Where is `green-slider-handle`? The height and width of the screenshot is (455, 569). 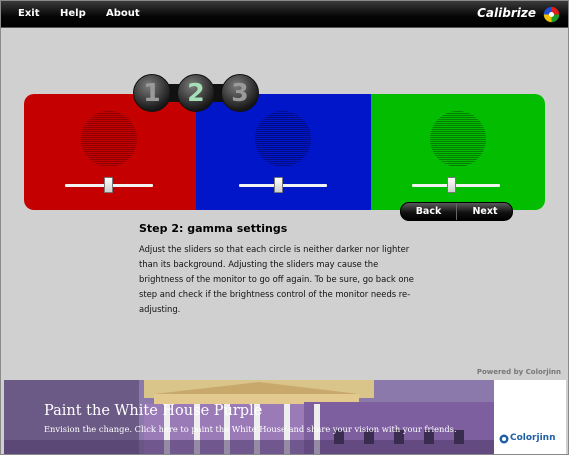
green-slider-handle is located at coordinates (451, 185).